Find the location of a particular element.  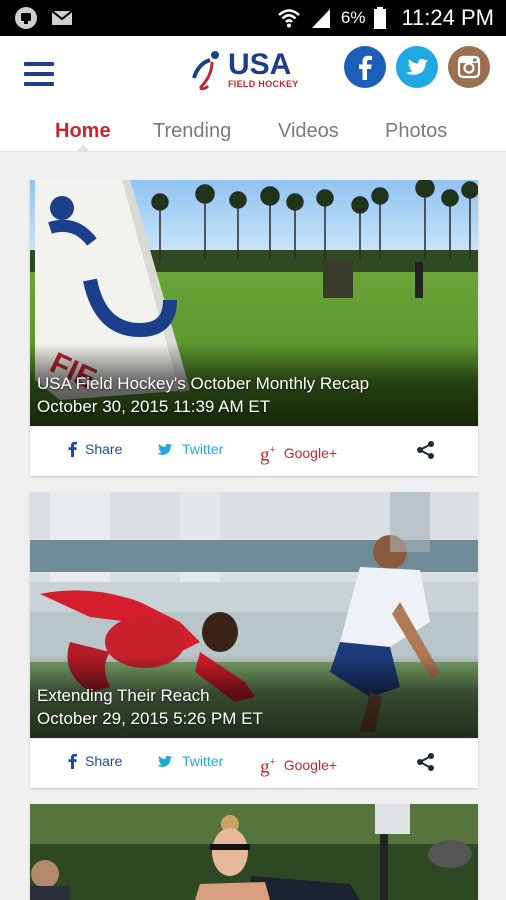

article-date: October 30, 2015 11:39 AM ET is located at coordinates (154, 406).